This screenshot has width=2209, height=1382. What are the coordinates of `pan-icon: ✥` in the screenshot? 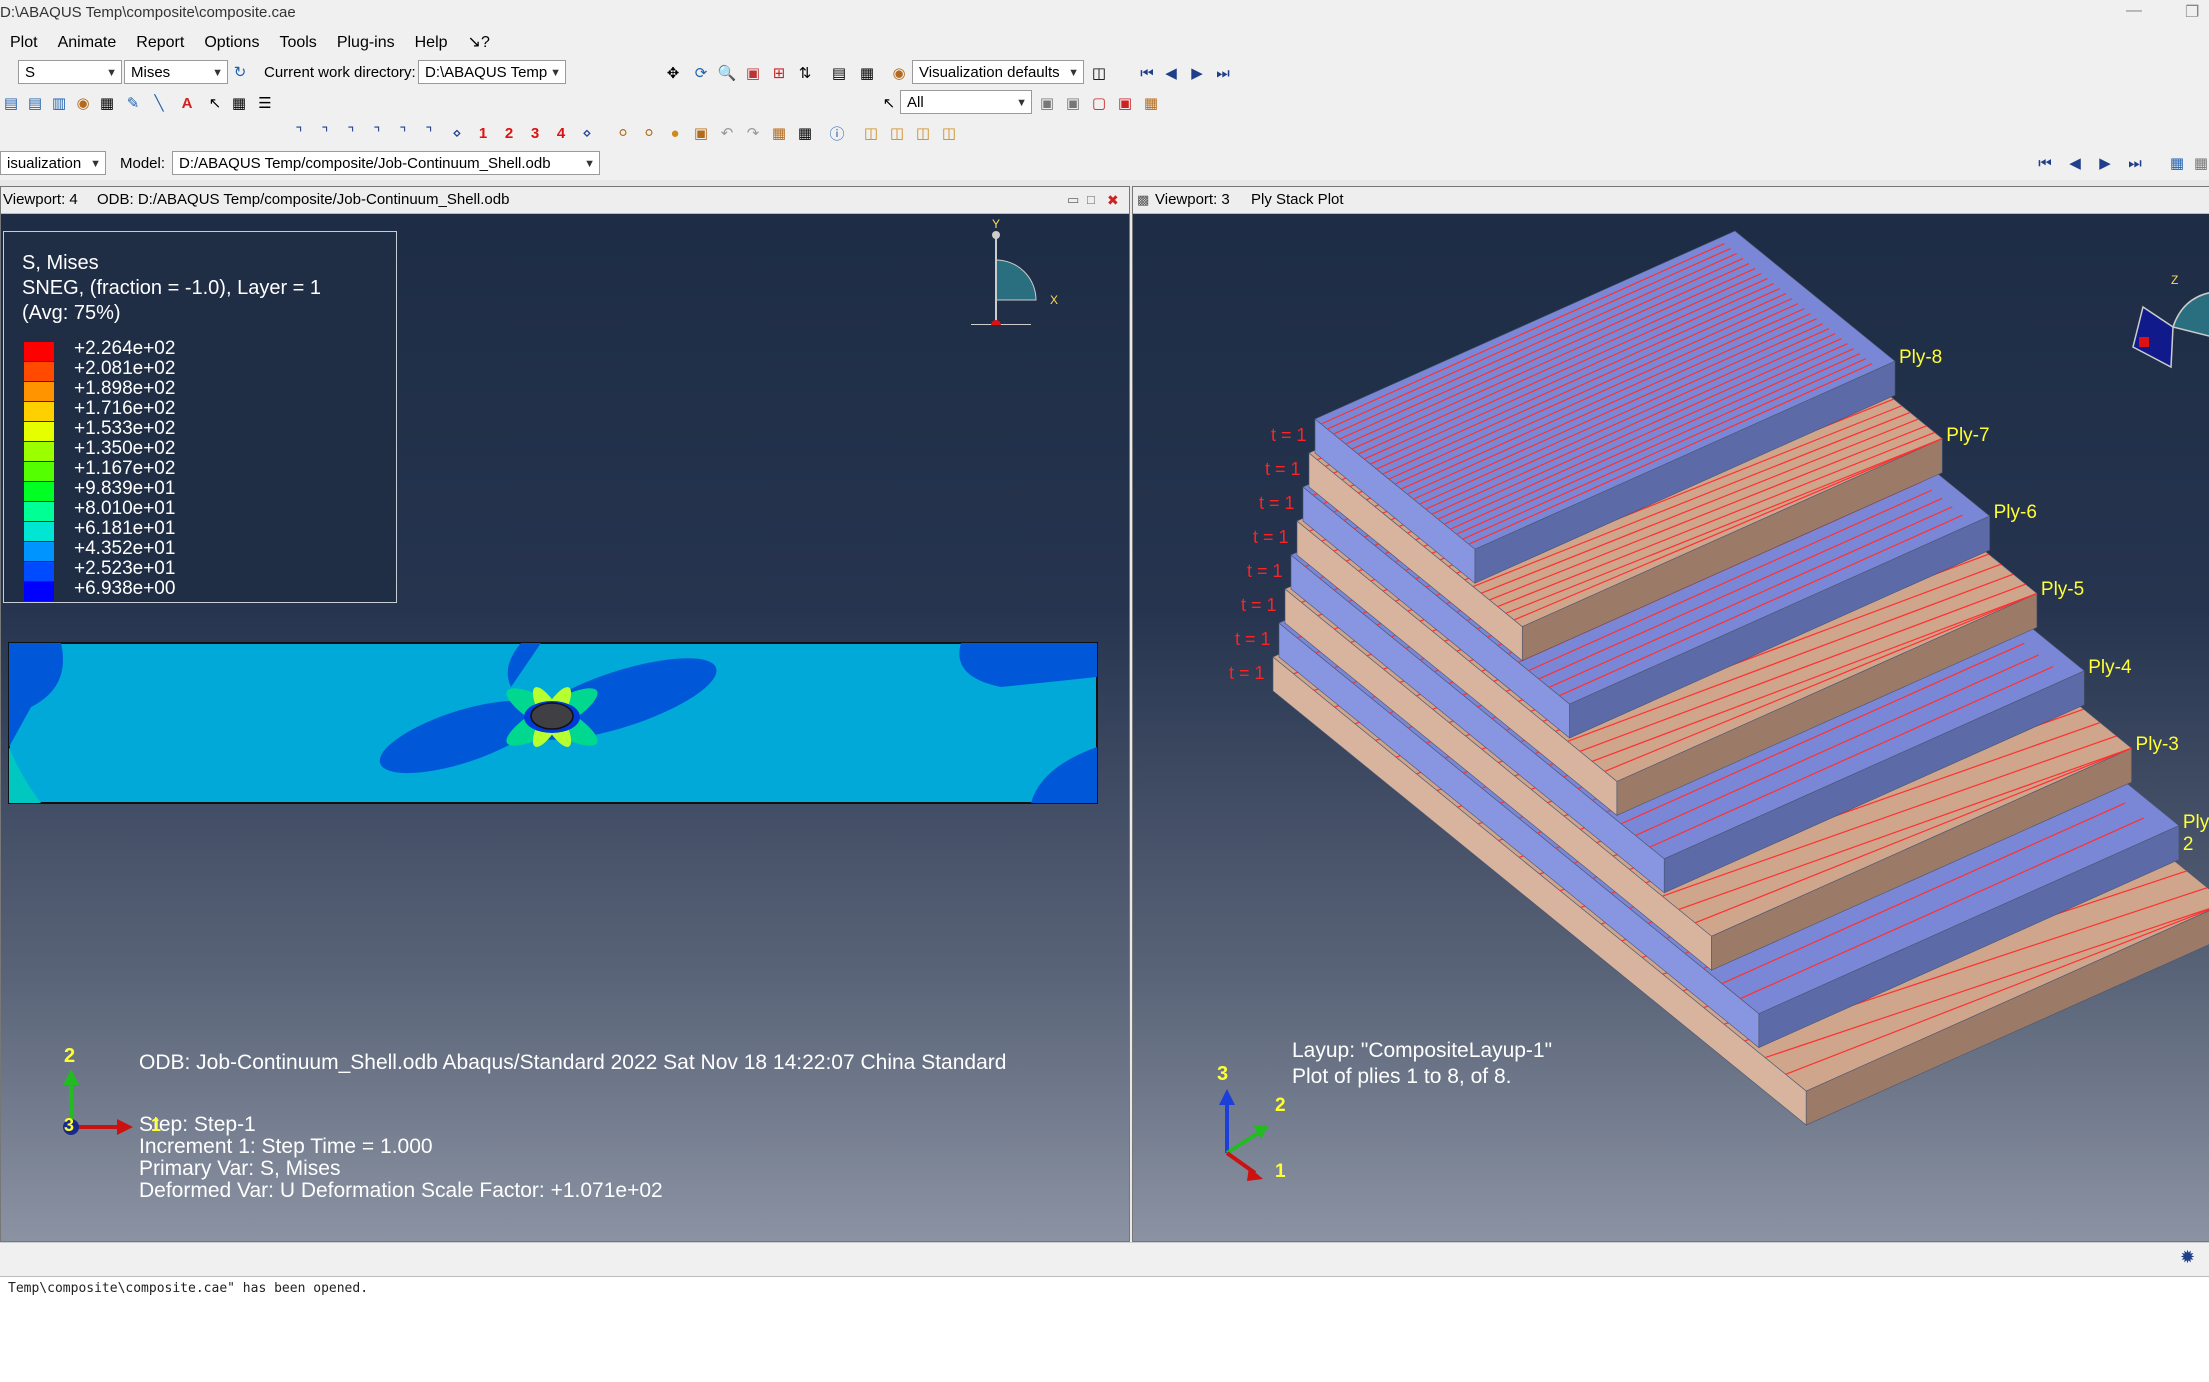 It's located at (673, 73).